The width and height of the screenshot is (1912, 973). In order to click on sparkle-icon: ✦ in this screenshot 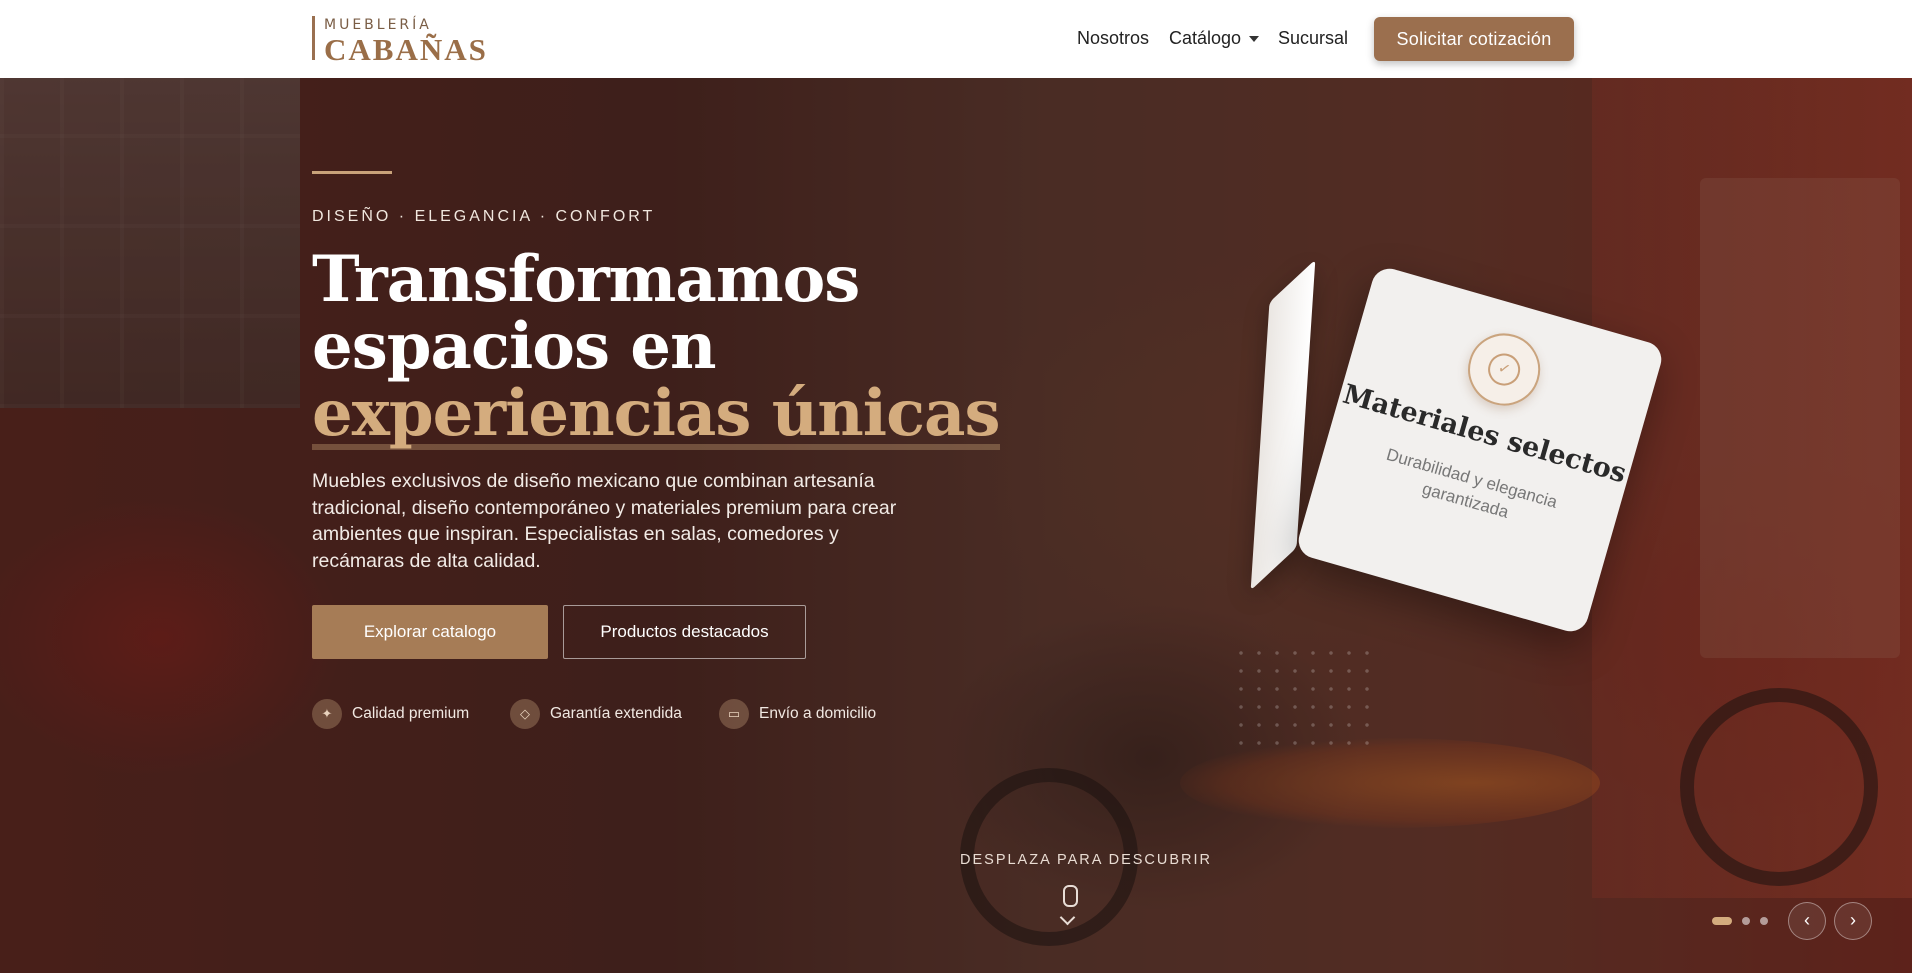, I will do `click(327, 714)`.